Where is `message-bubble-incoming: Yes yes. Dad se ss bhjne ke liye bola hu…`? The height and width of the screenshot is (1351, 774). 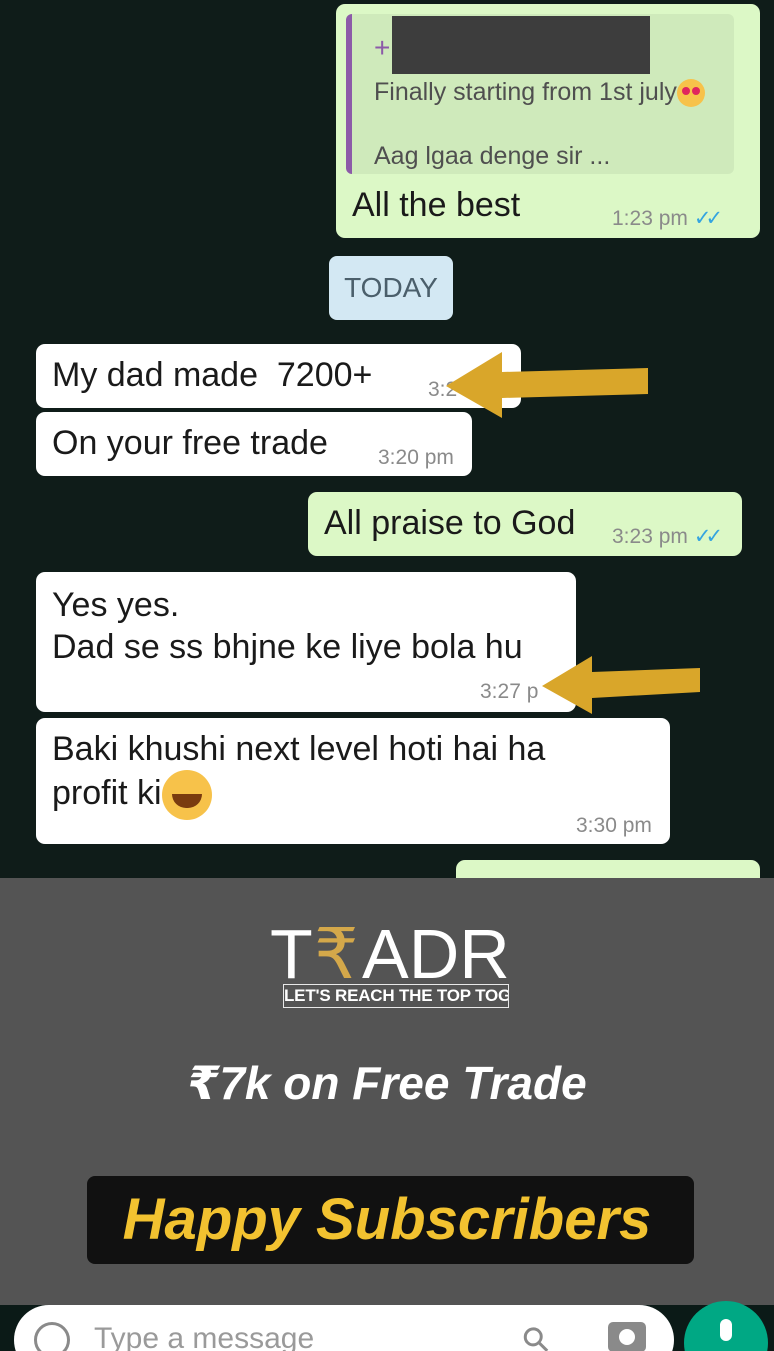
message-bubble-incoming: Yes yes. Dad se ss bhjne ke liye bola hu… is located at coordinates (306, 642).